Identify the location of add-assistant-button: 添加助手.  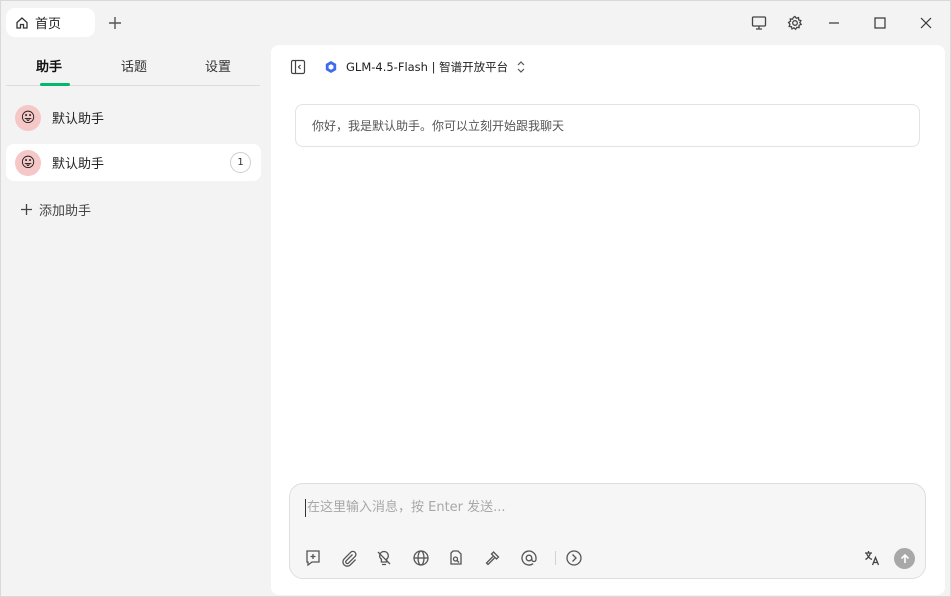
(55, 209).